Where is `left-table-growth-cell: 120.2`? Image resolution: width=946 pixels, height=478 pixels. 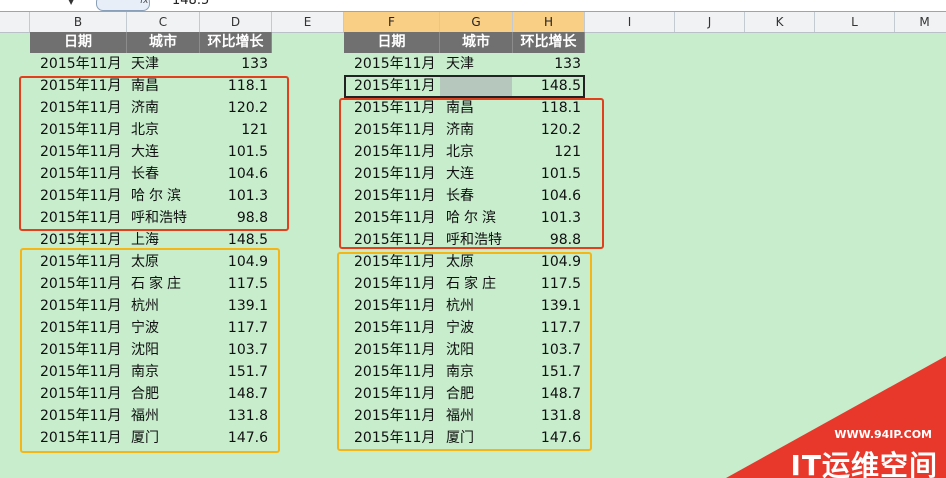 left-table-growth-cell: 120.2 is located at coordinates (228, 108).